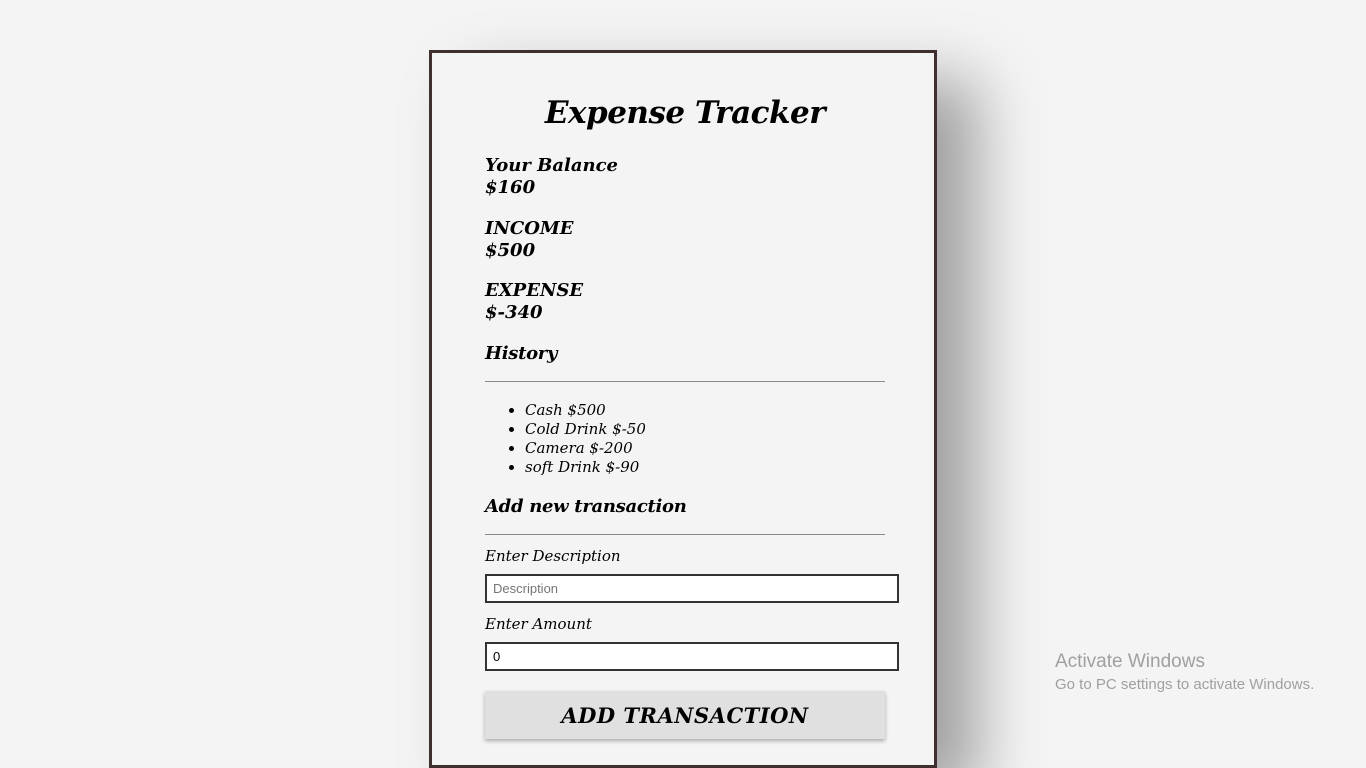  What do you see at coordinates (685, 381) in the screenshot?
I see `history-divider` at bounding box center [685, 381].